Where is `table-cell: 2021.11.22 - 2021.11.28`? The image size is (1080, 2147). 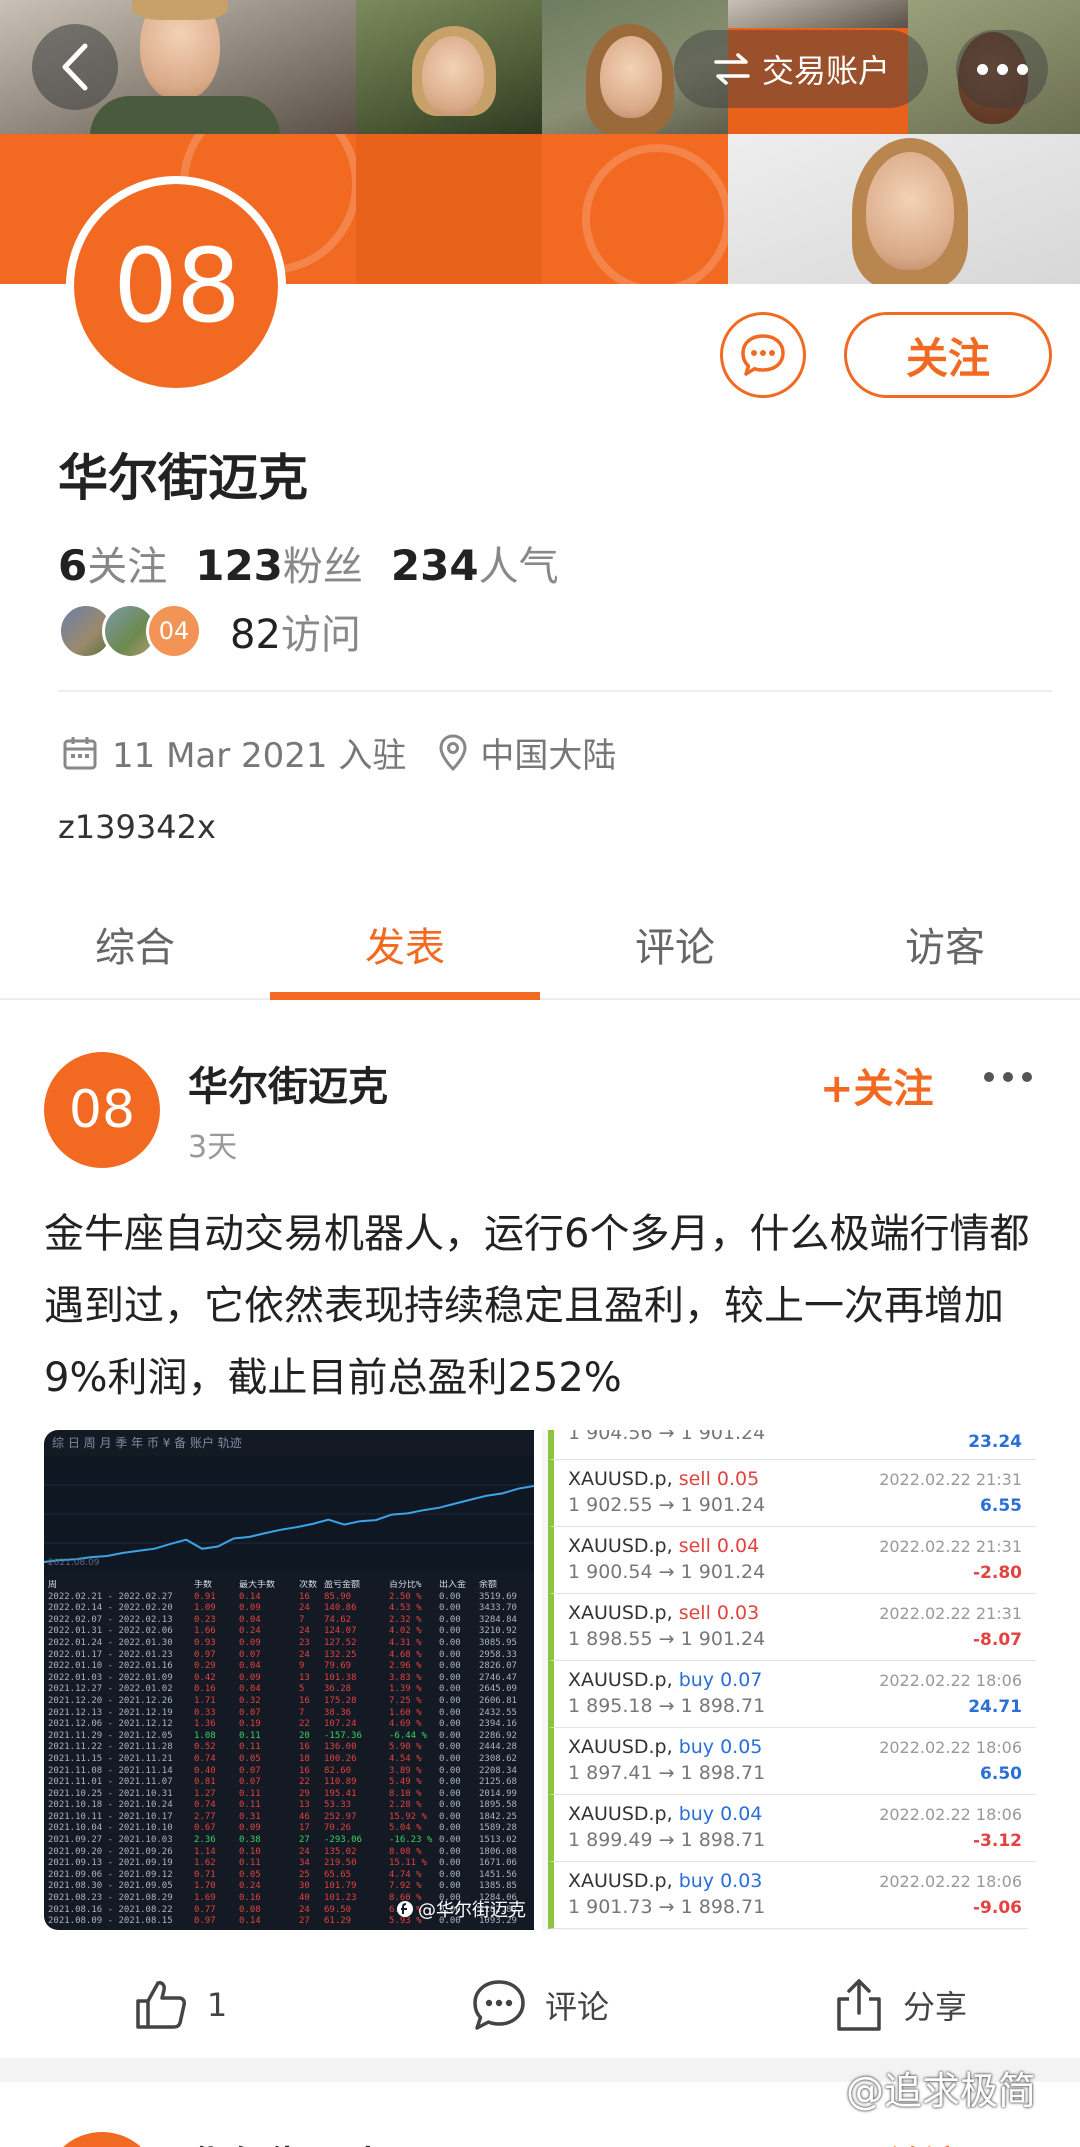 table-cell: 2021.11.22 - 2021.11.28 is located at coordinates (110, 1747).